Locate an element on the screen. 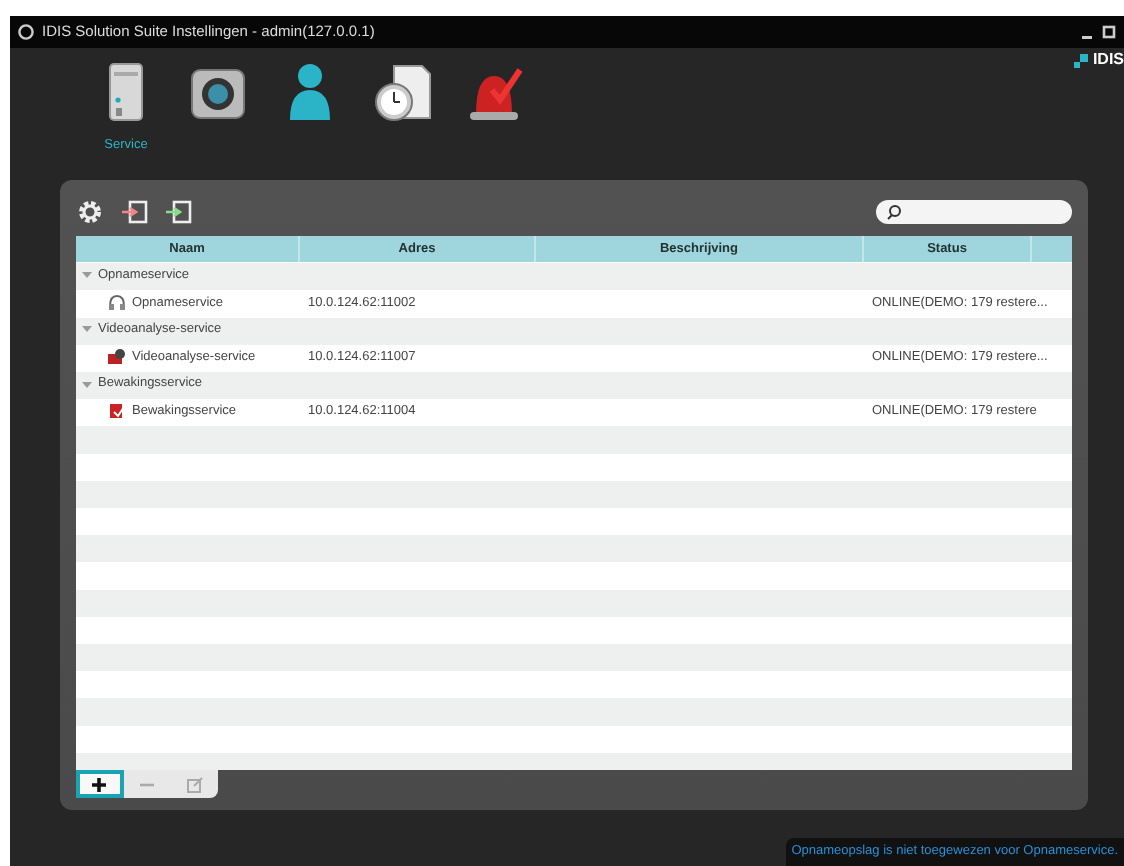  plus-icon is located at coordinates (99, 784).